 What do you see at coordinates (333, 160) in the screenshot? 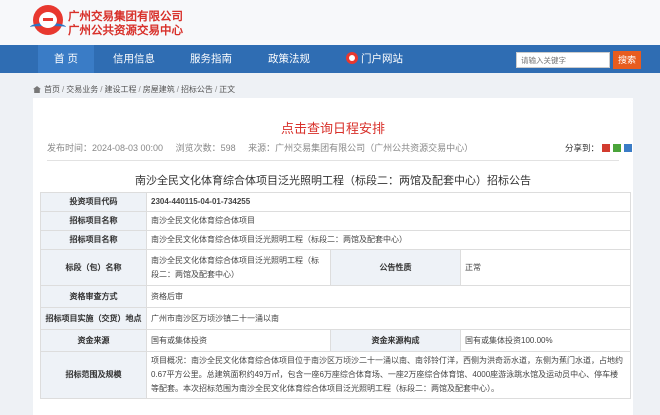
I see `divider` at bounding box center [333, 160].